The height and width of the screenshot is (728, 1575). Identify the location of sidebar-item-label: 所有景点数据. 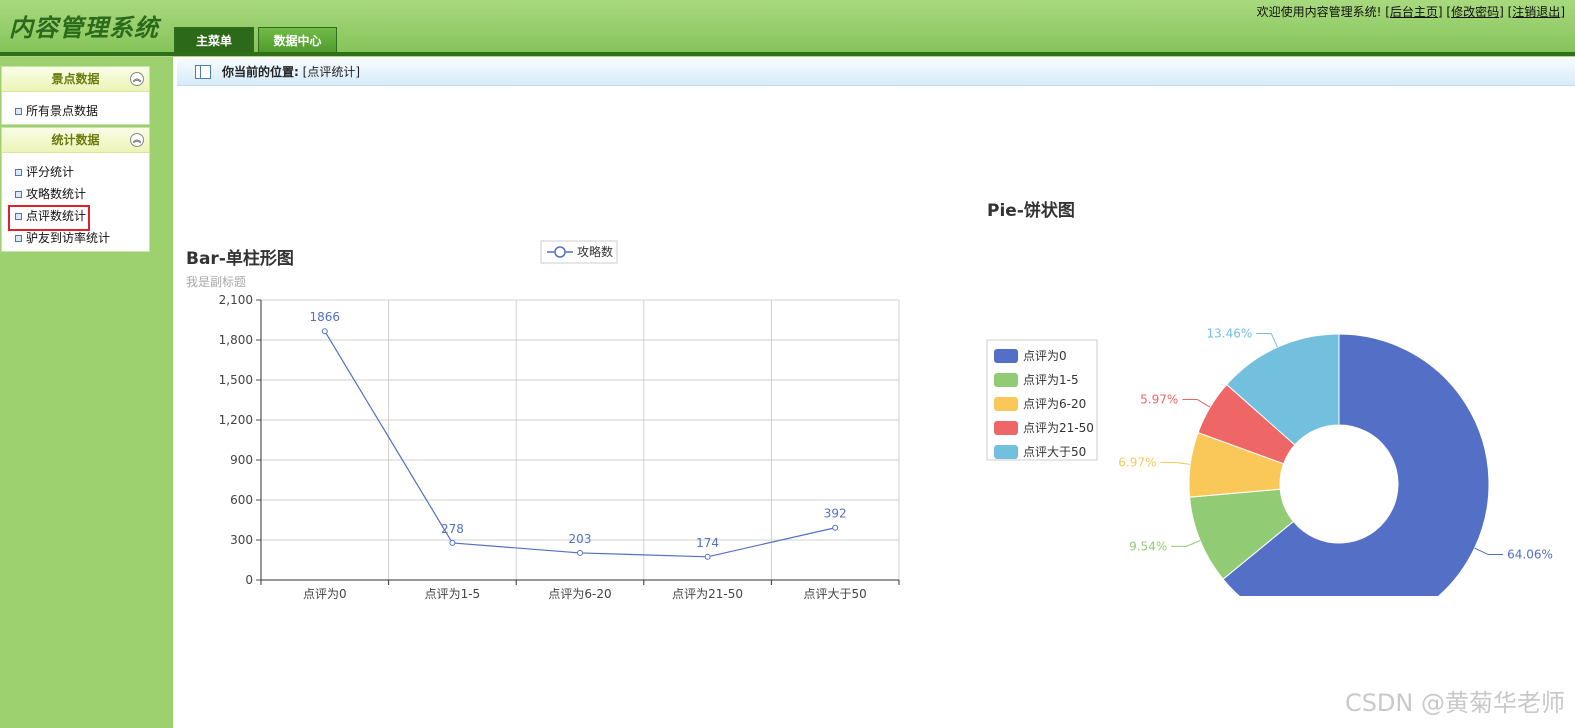
(62, 111).